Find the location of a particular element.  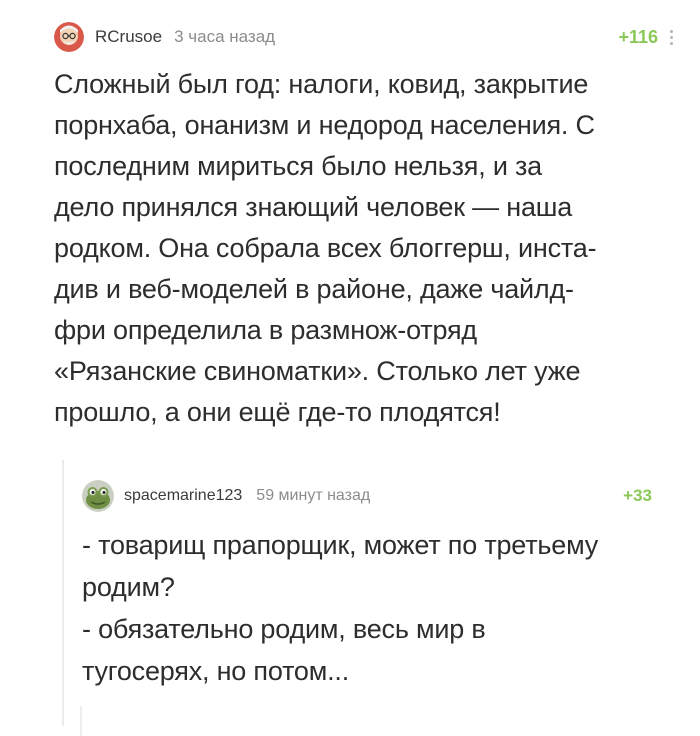

reply-timestamp: 59 минут назад is located at coordinates (313, 496).